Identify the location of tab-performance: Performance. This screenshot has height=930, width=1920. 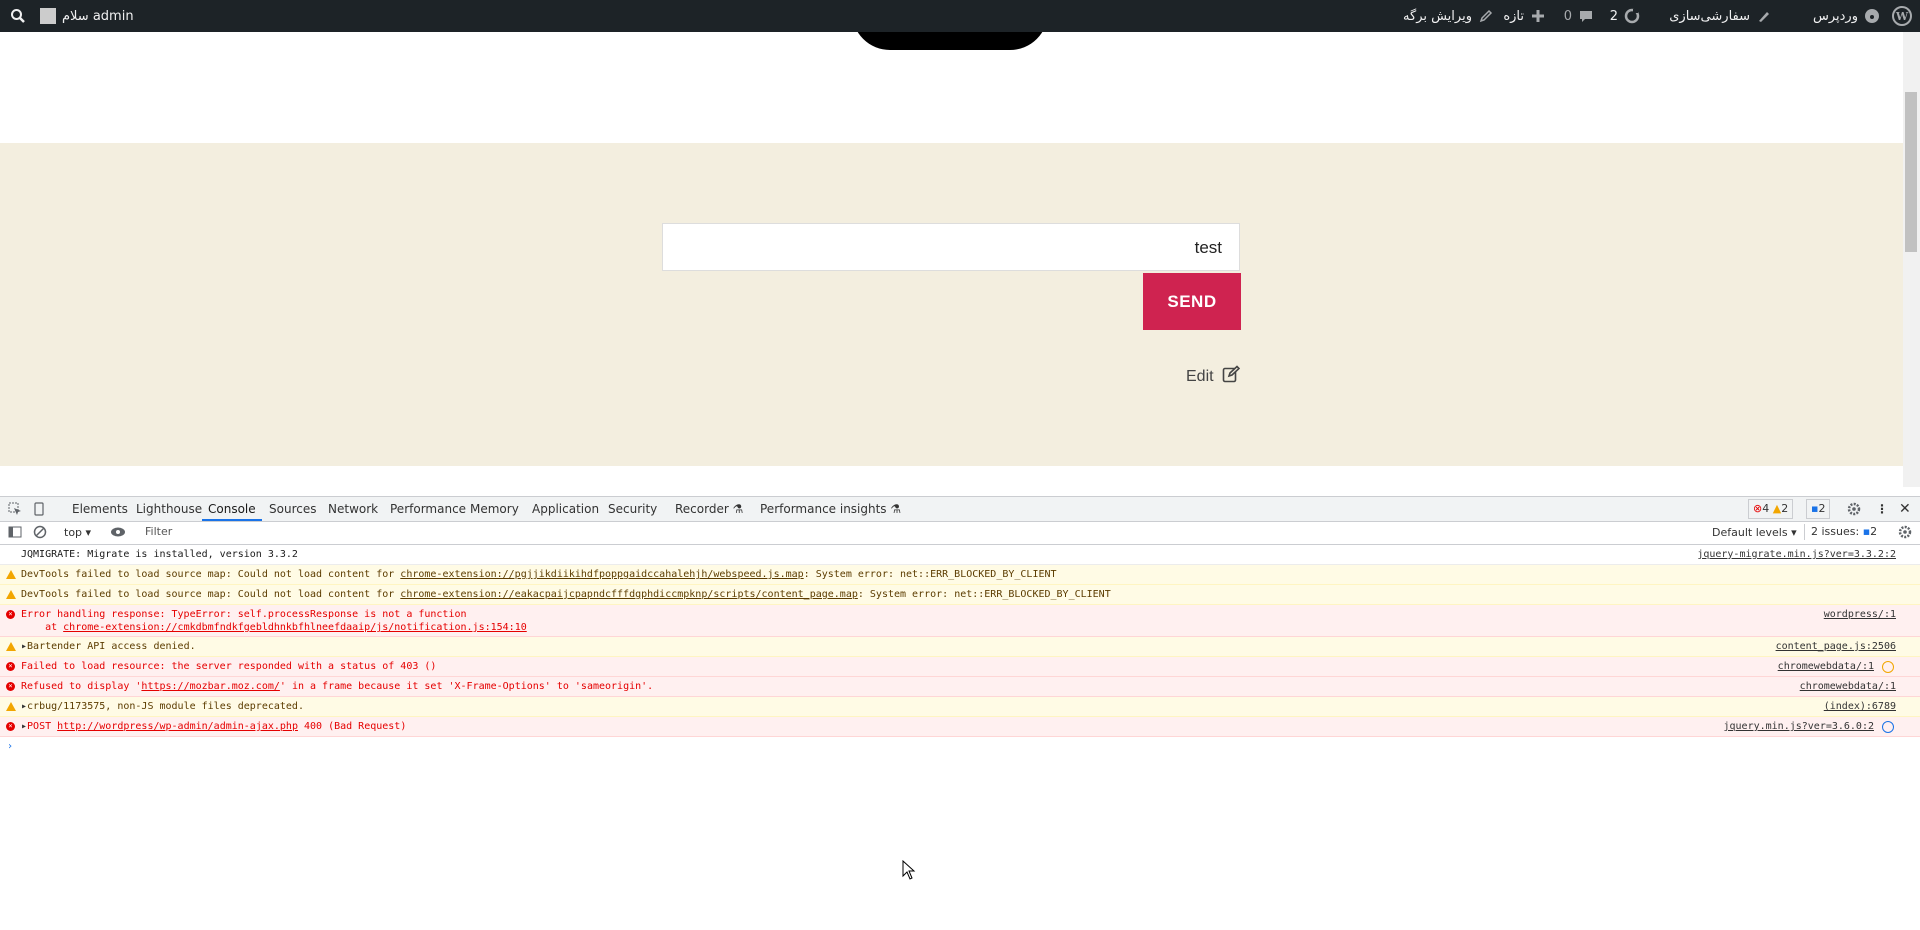
(428, 509).